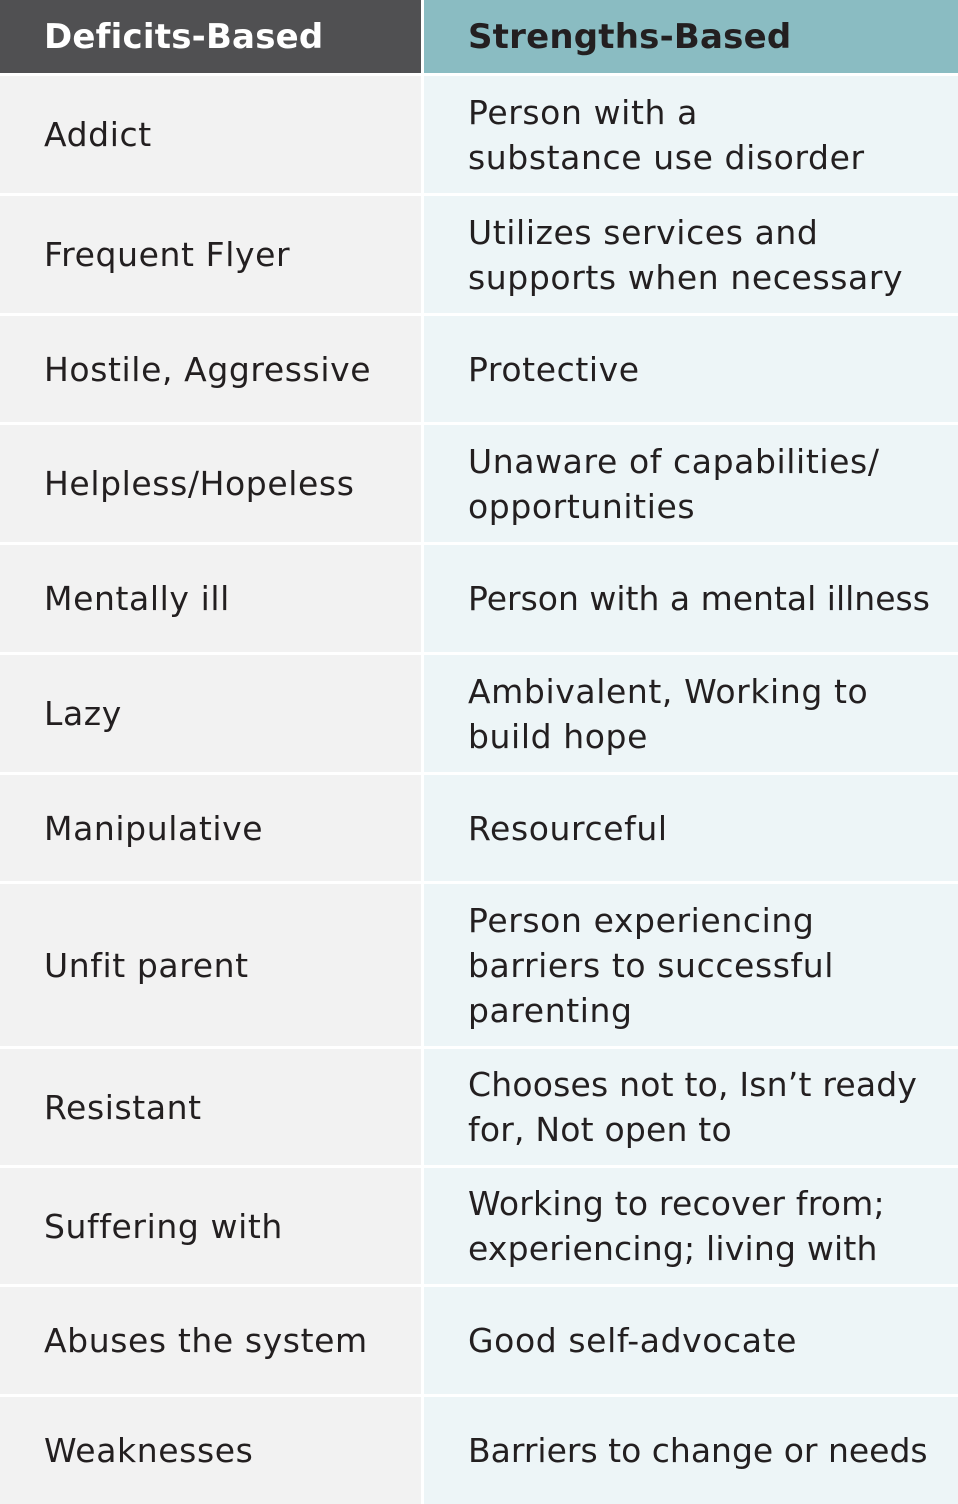  What do you see at coordinates (210, 1450) in the screenshot?
I see `deficit-cell: Weaknesses` at bounding box center [210, 1450].